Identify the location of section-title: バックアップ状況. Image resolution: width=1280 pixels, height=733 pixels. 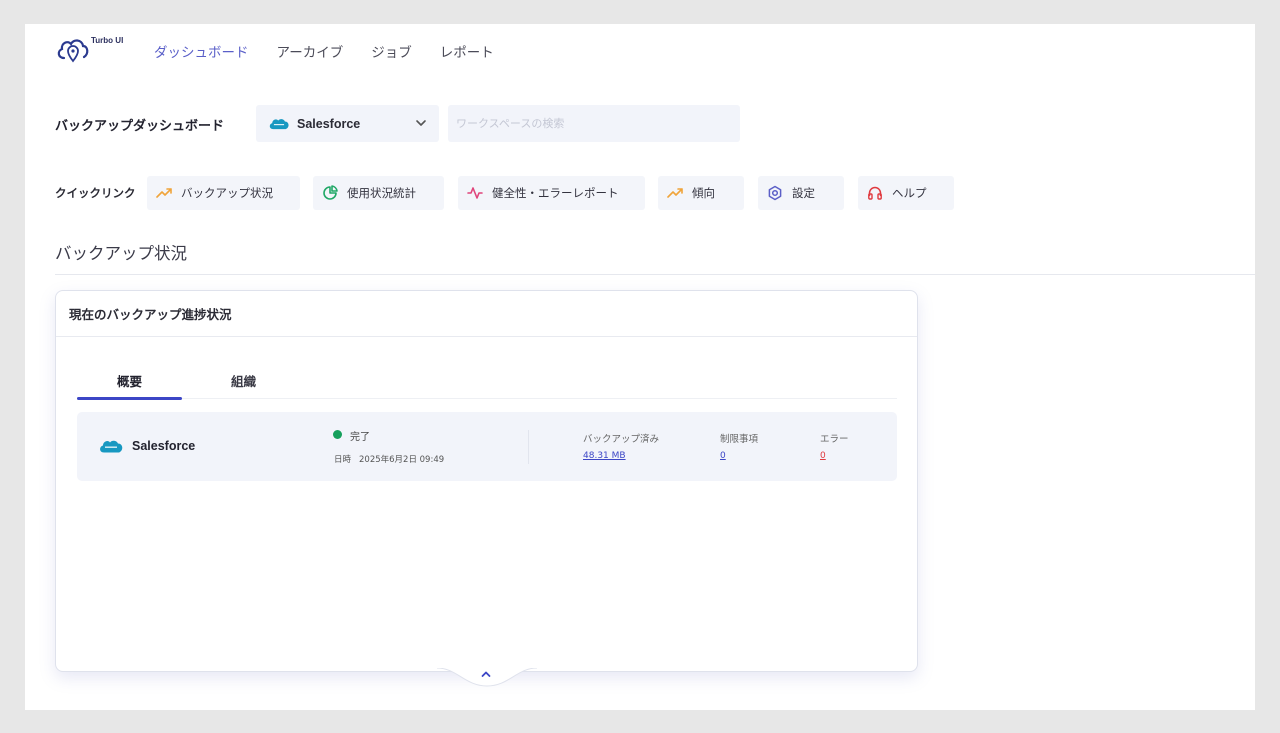
(121, 253).